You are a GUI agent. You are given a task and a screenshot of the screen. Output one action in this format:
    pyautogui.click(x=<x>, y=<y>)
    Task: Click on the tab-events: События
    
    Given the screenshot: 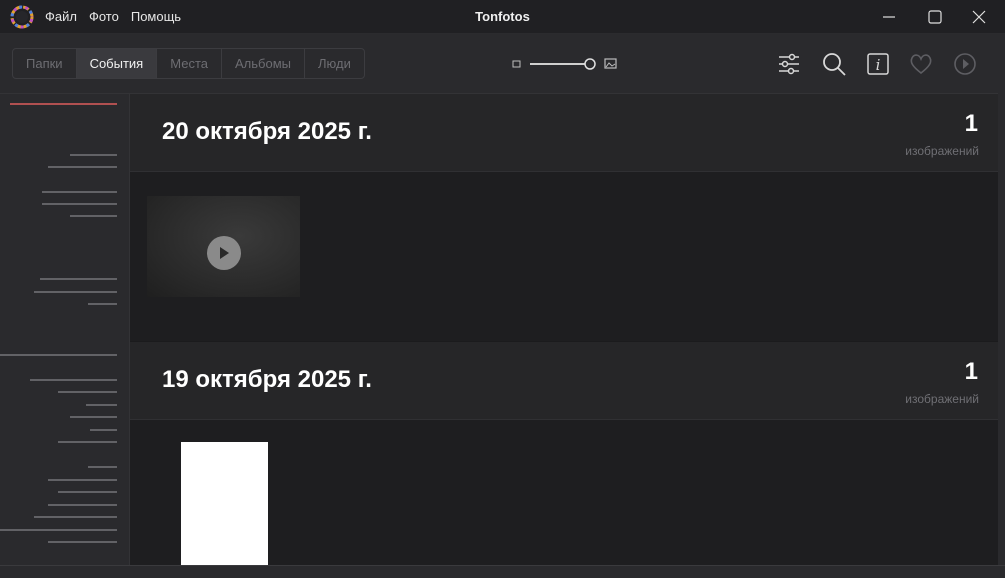 What is the action you would take?
    pyautogui.click(x=117, y=63)
    